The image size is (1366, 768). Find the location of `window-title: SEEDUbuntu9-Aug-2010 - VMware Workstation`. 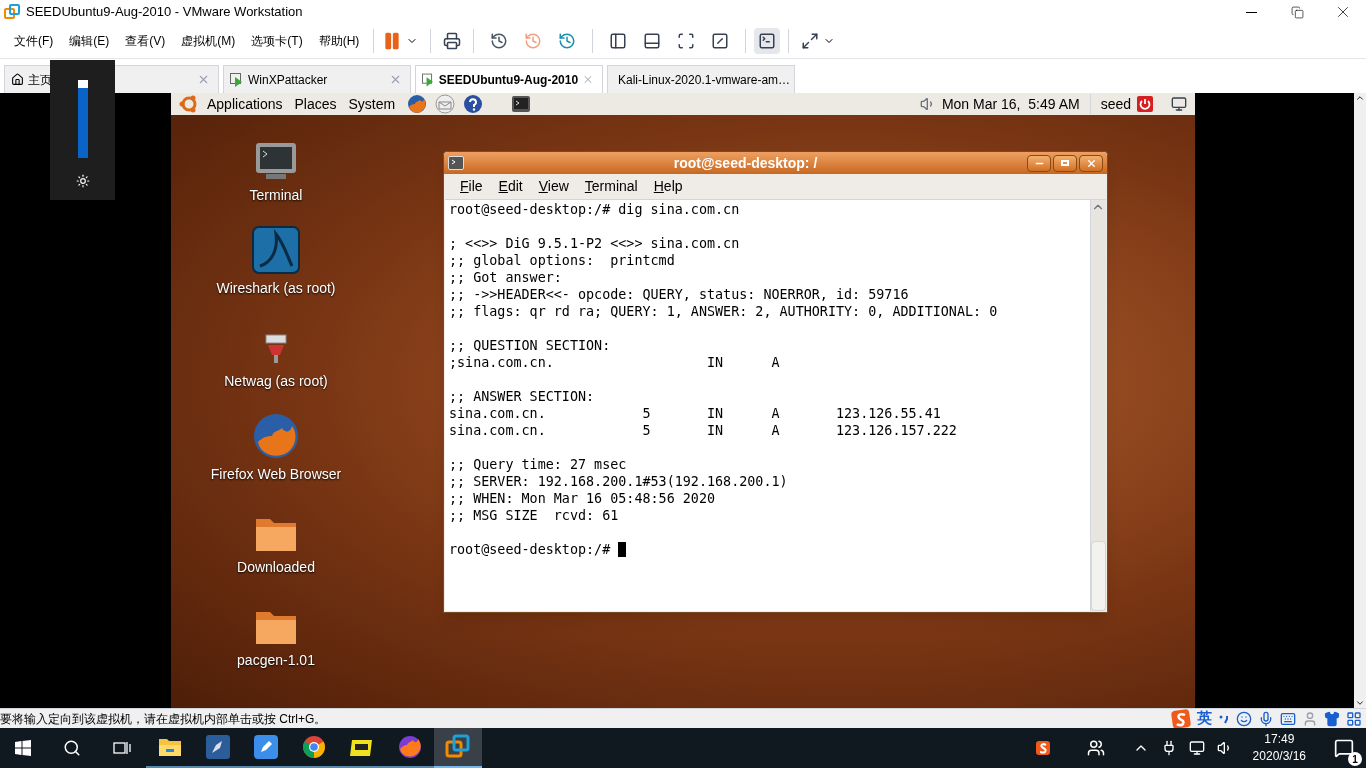

window-title: SEEDUbuntu9-Aug-2010 - VMware Workstation is located at coordinates (164, 12).